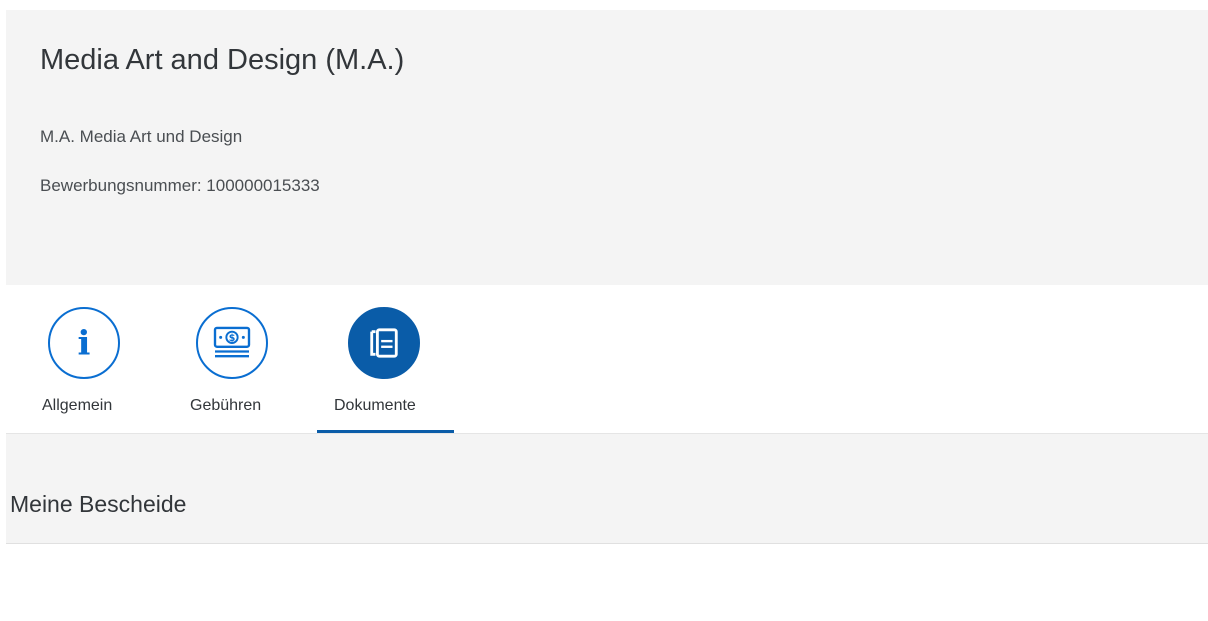 The image size is (1208, 621). Describe the element at coordinates (384, 343) in the screenshot. I see `documents-icon` at that location.